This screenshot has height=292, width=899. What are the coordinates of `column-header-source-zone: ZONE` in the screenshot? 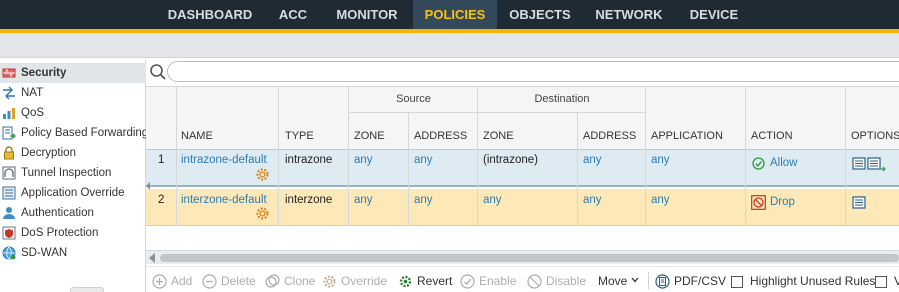 It's located at (369, 136).